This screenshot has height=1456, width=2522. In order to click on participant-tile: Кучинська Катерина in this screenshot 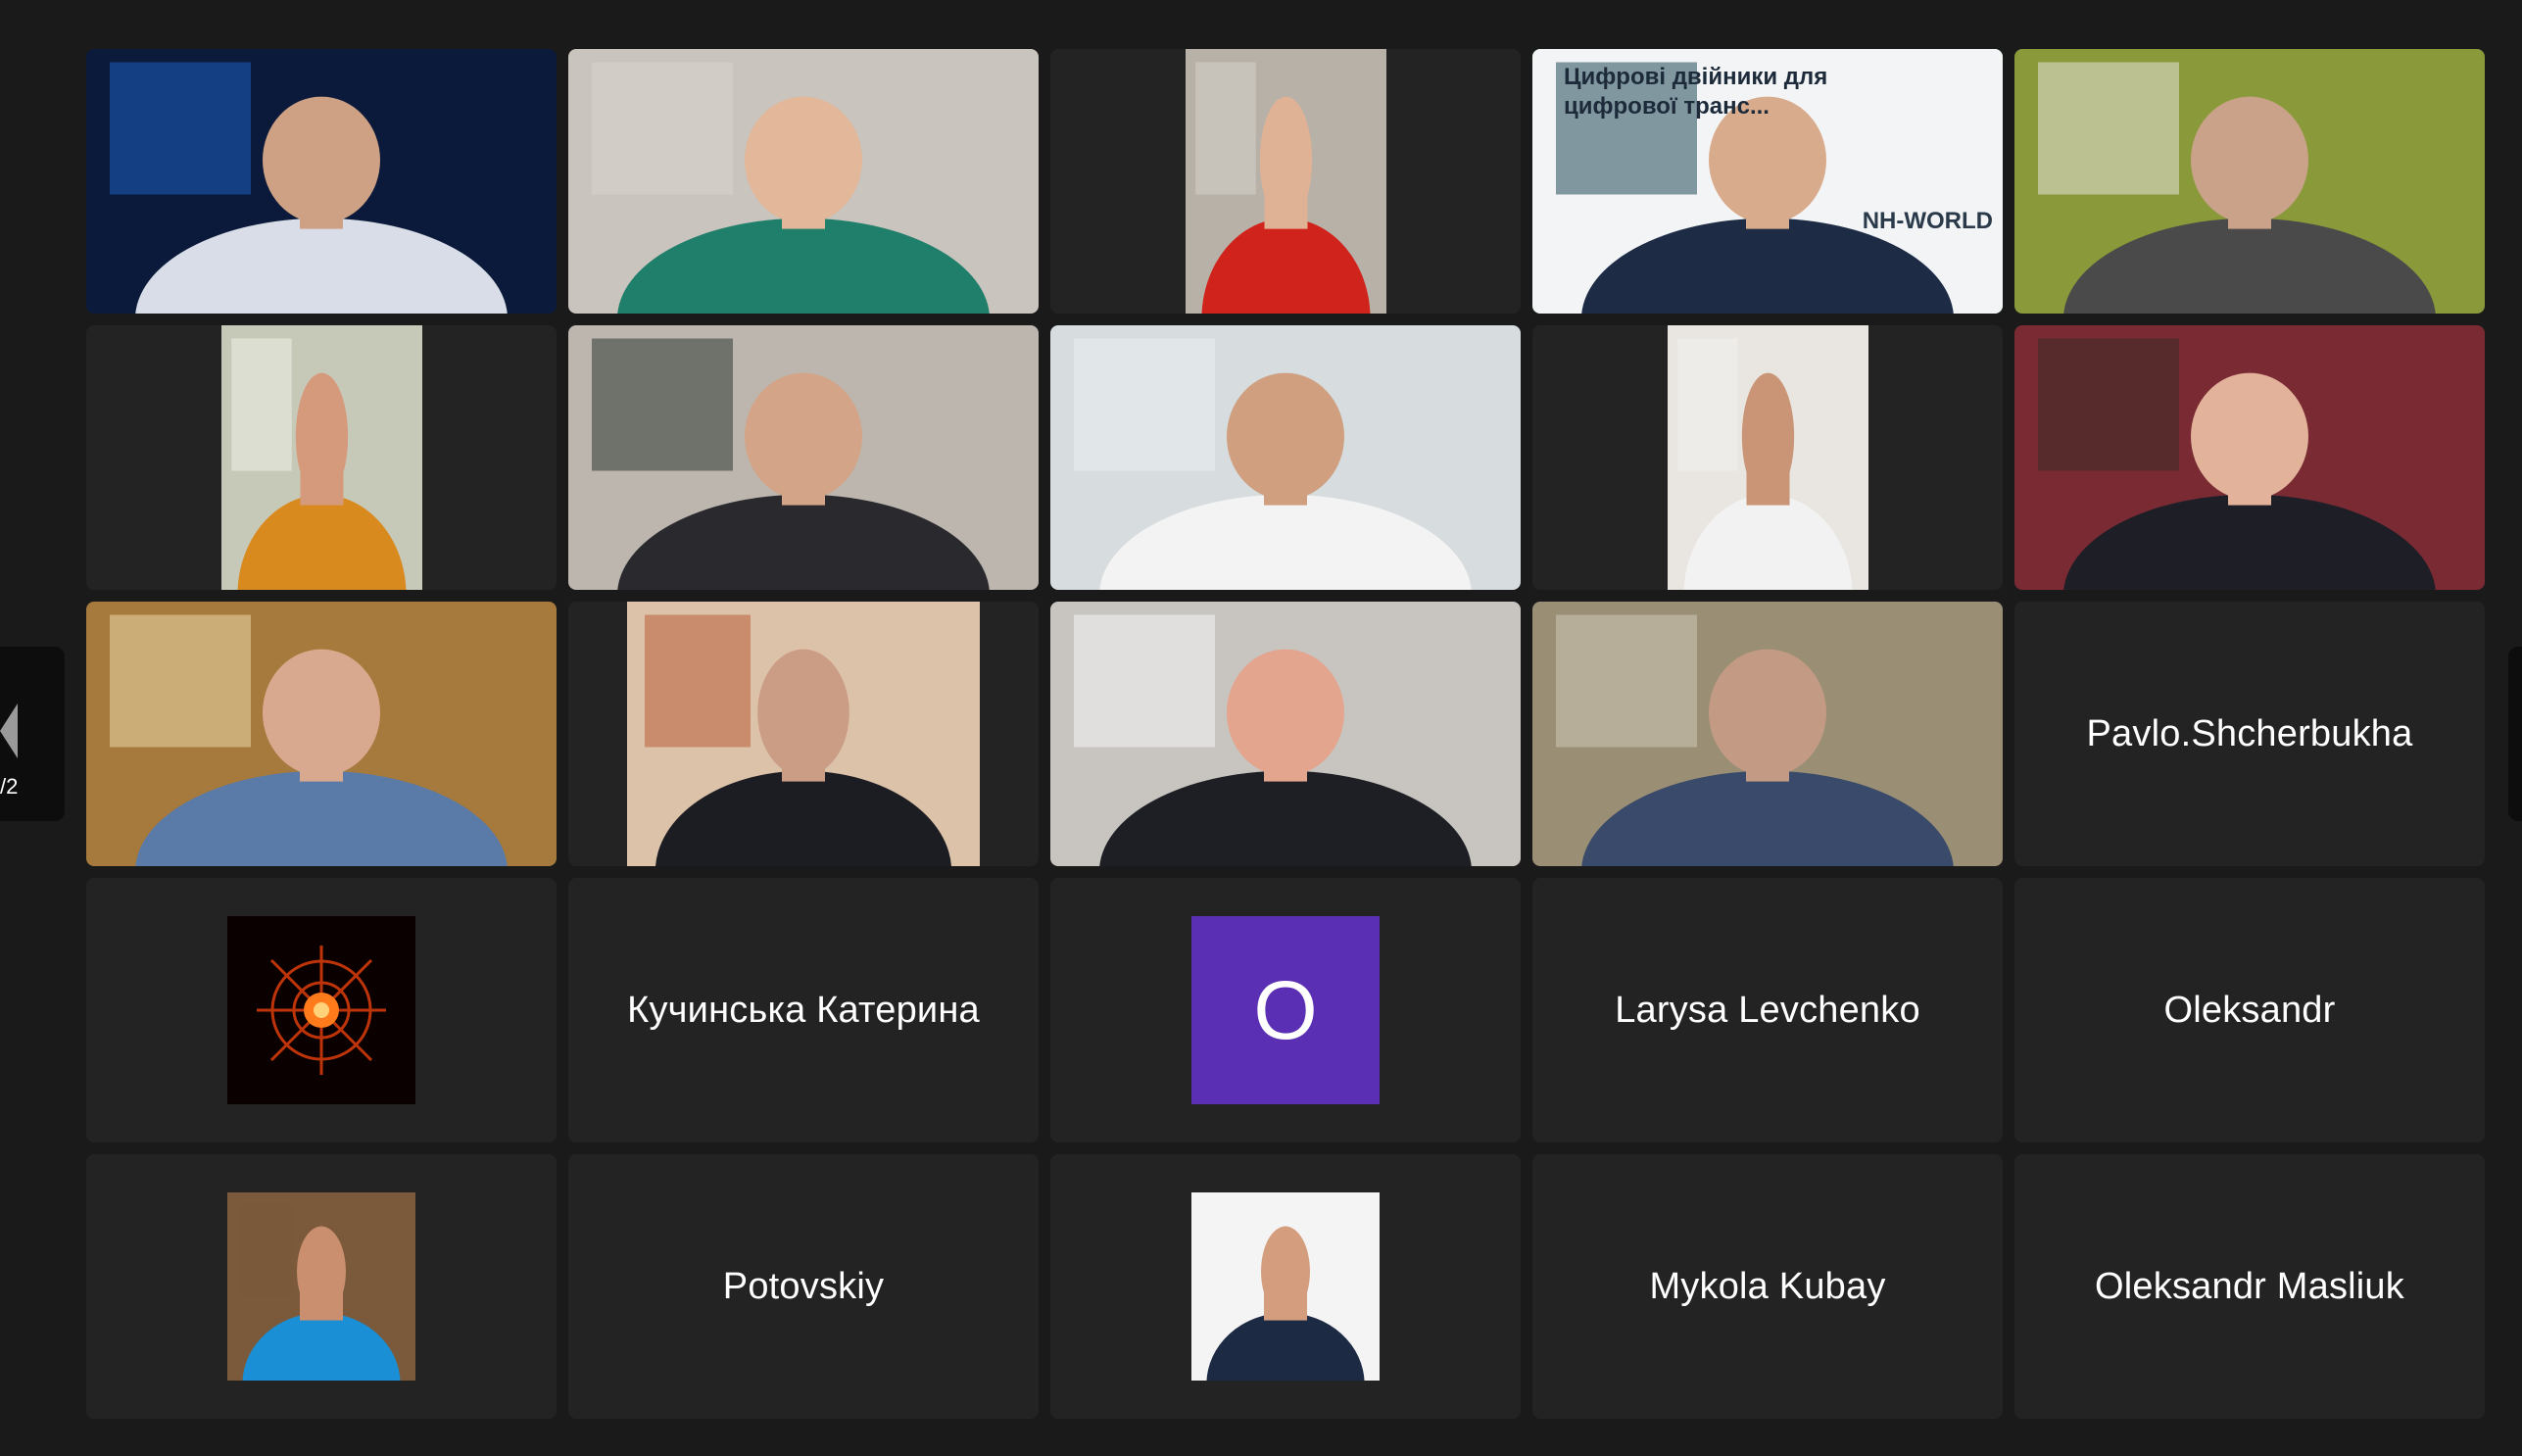, I will do `click(803, 1010)`.